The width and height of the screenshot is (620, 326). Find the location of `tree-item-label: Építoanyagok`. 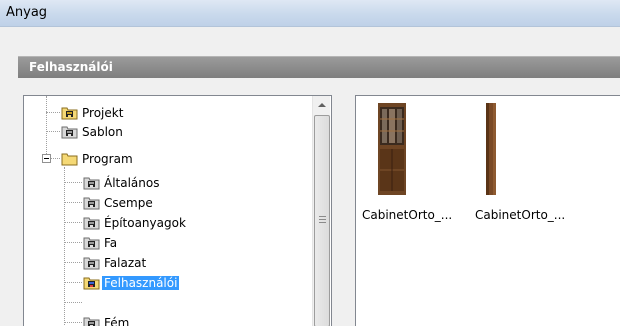

tree-item-label: Építoanyagok is located at coordinates (145, 223).